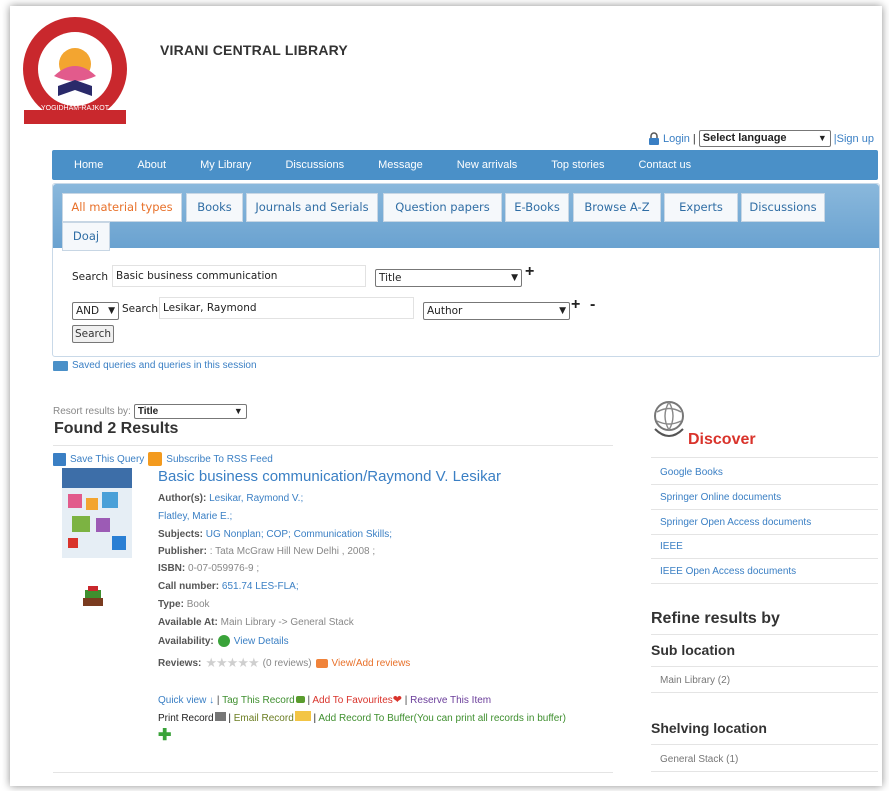 This screenshot has width=889, height=791. I want to click on reviews-count: (0 reviews), so click(287, 663).